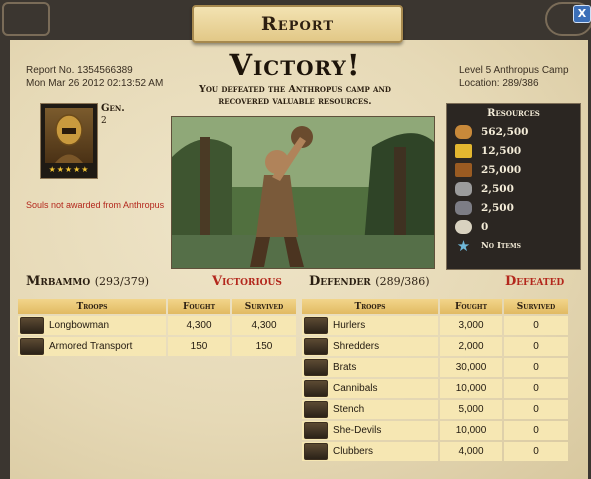 Image resolution: width=591 pixels, height=479 pixels. I want to click on fought-cell: 5,000, so click(471, 409).